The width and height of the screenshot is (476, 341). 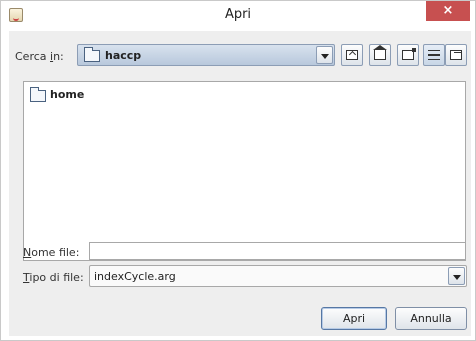 I want to click on details-view-button, so click(x=456, y=55).